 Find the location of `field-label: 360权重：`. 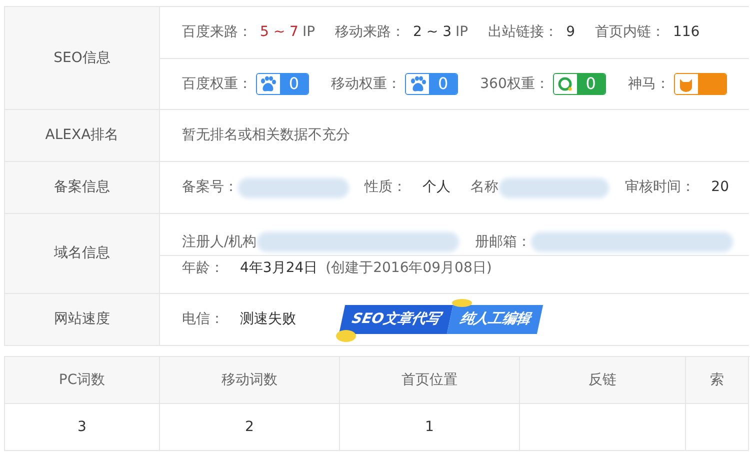

field-label: 360权重： is located at coordinates (514, 84).